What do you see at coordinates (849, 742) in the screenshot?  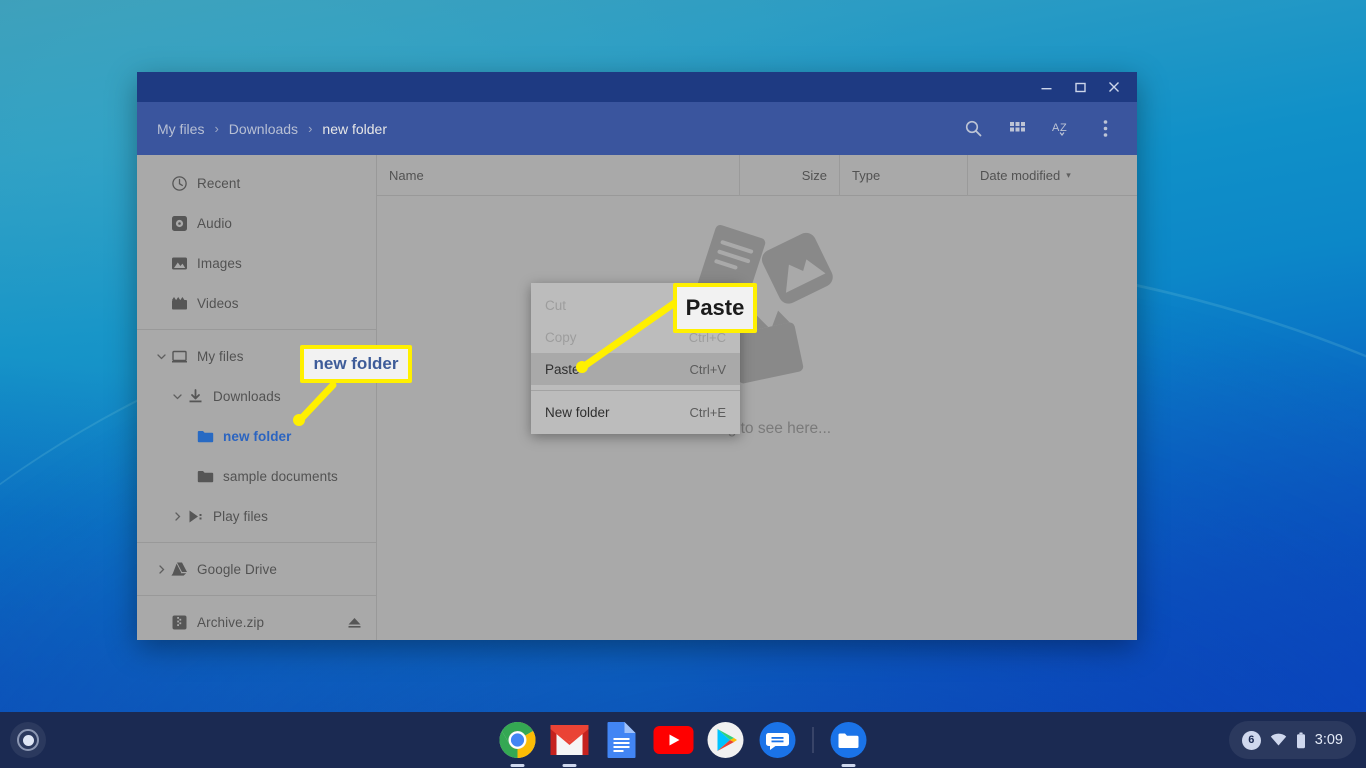 I see `files-app-icon` at bounding box center [849, 742].